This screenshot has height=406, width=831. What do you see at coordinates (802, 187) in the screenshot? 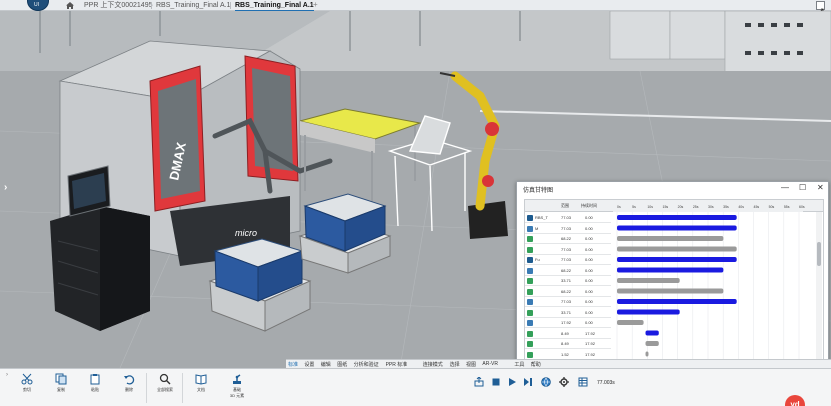
I see `maximize-button: ☐` at bounding box center [802, 187].